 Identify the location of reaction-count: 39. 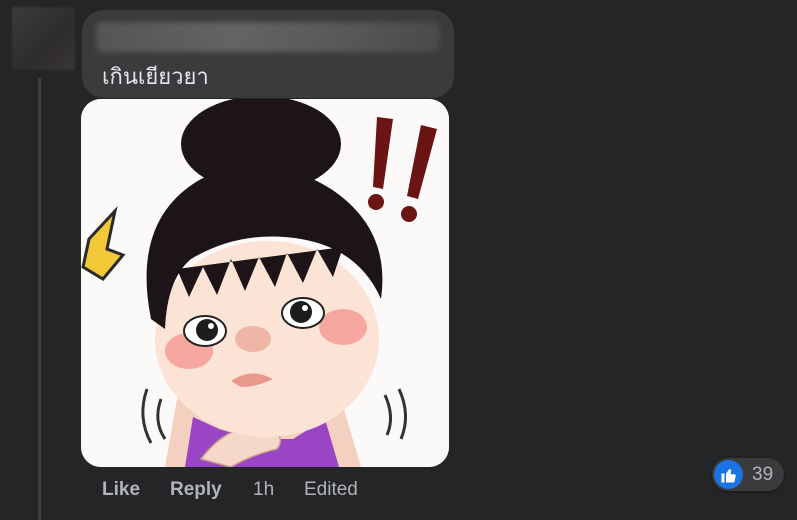
(763, 474).